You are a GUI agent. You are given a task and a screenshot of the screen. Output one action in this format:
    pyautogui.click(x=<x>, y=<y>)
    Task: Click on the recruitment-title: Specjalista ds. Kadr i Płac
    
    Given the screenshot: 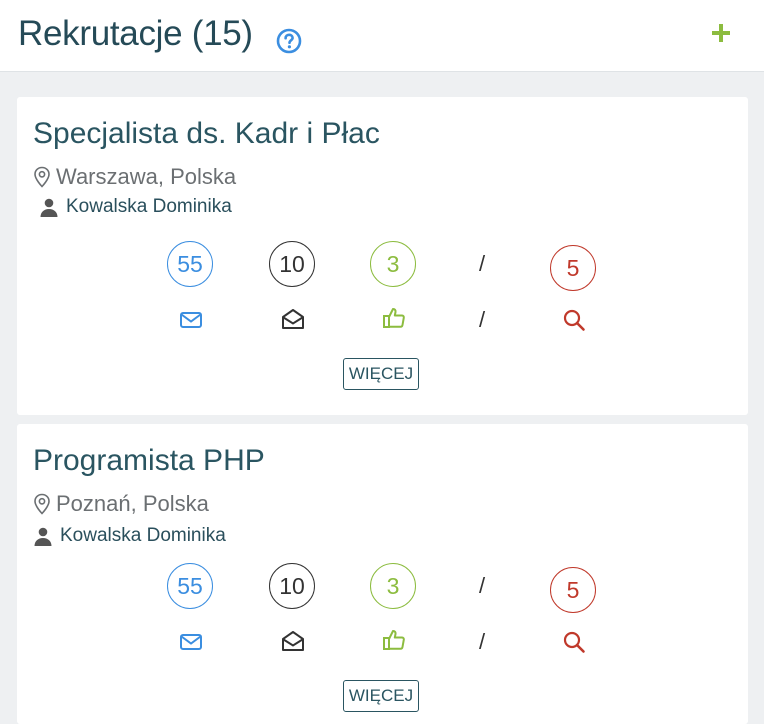 What is the action you would take?
    pyautogui.click(x=206, y=134)
    